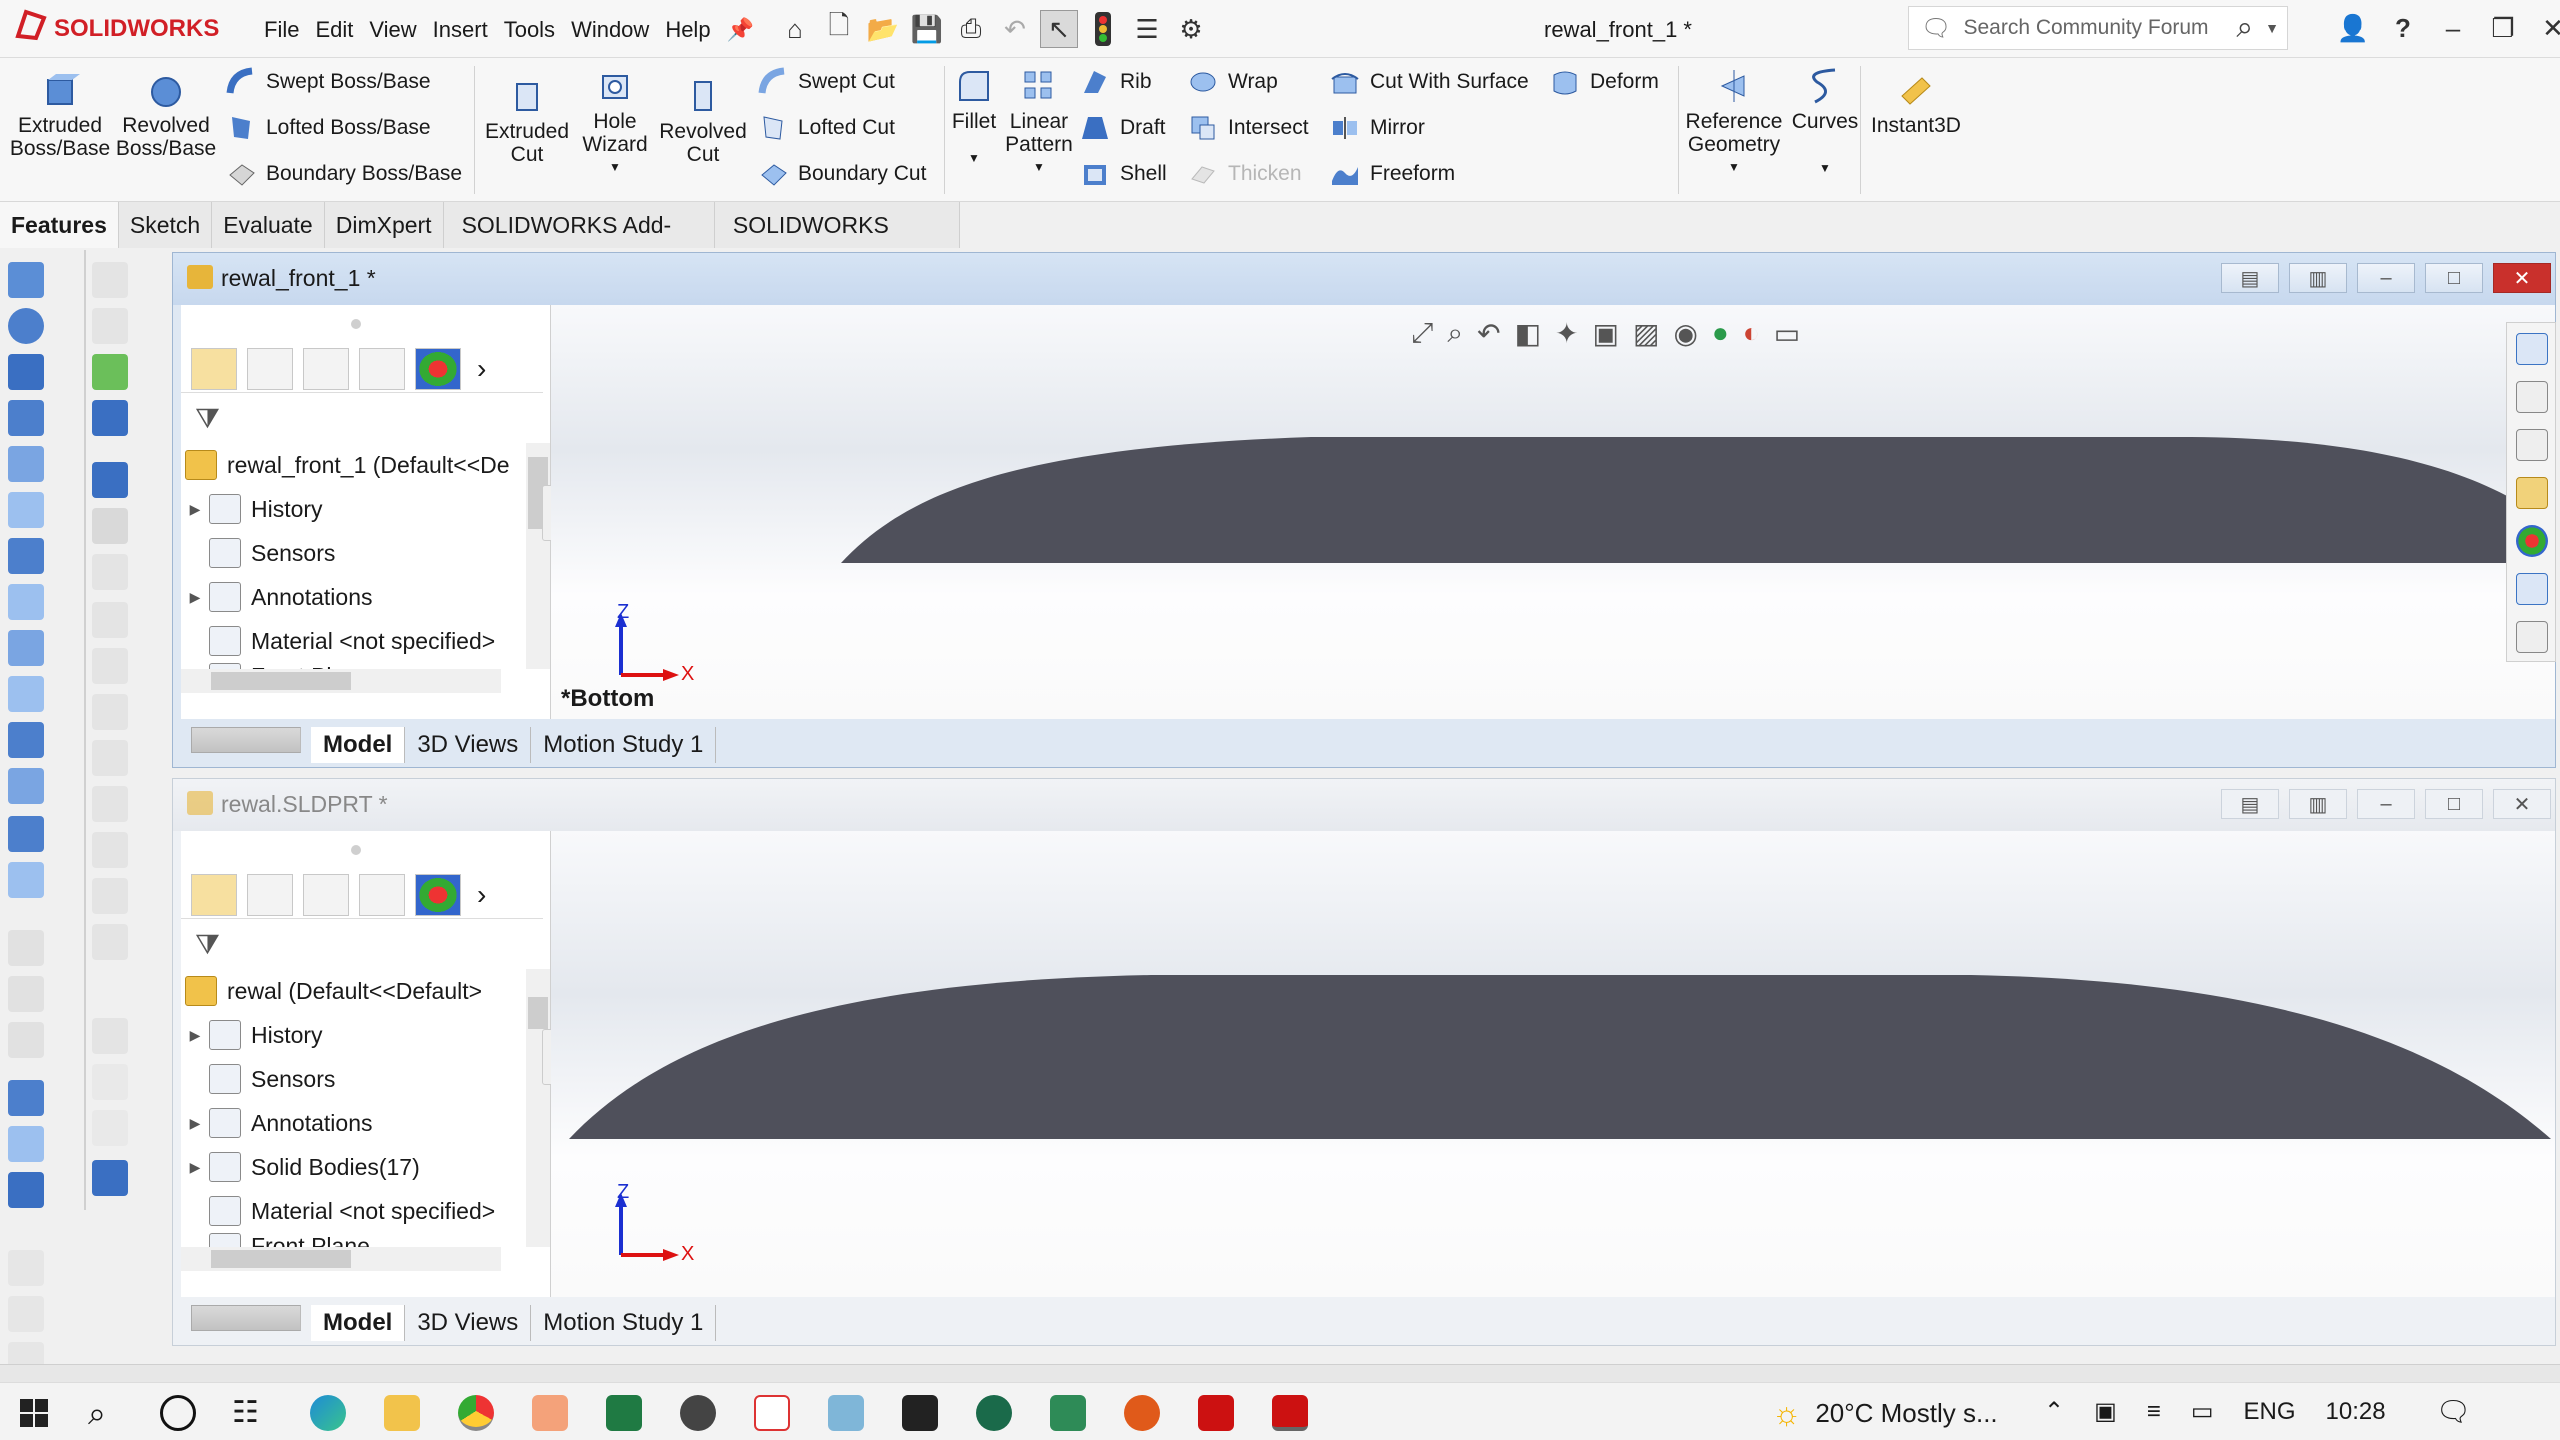  Describe the element at coordinates (392, 30) in the screenshot. I see `menu-view: View` at that location.